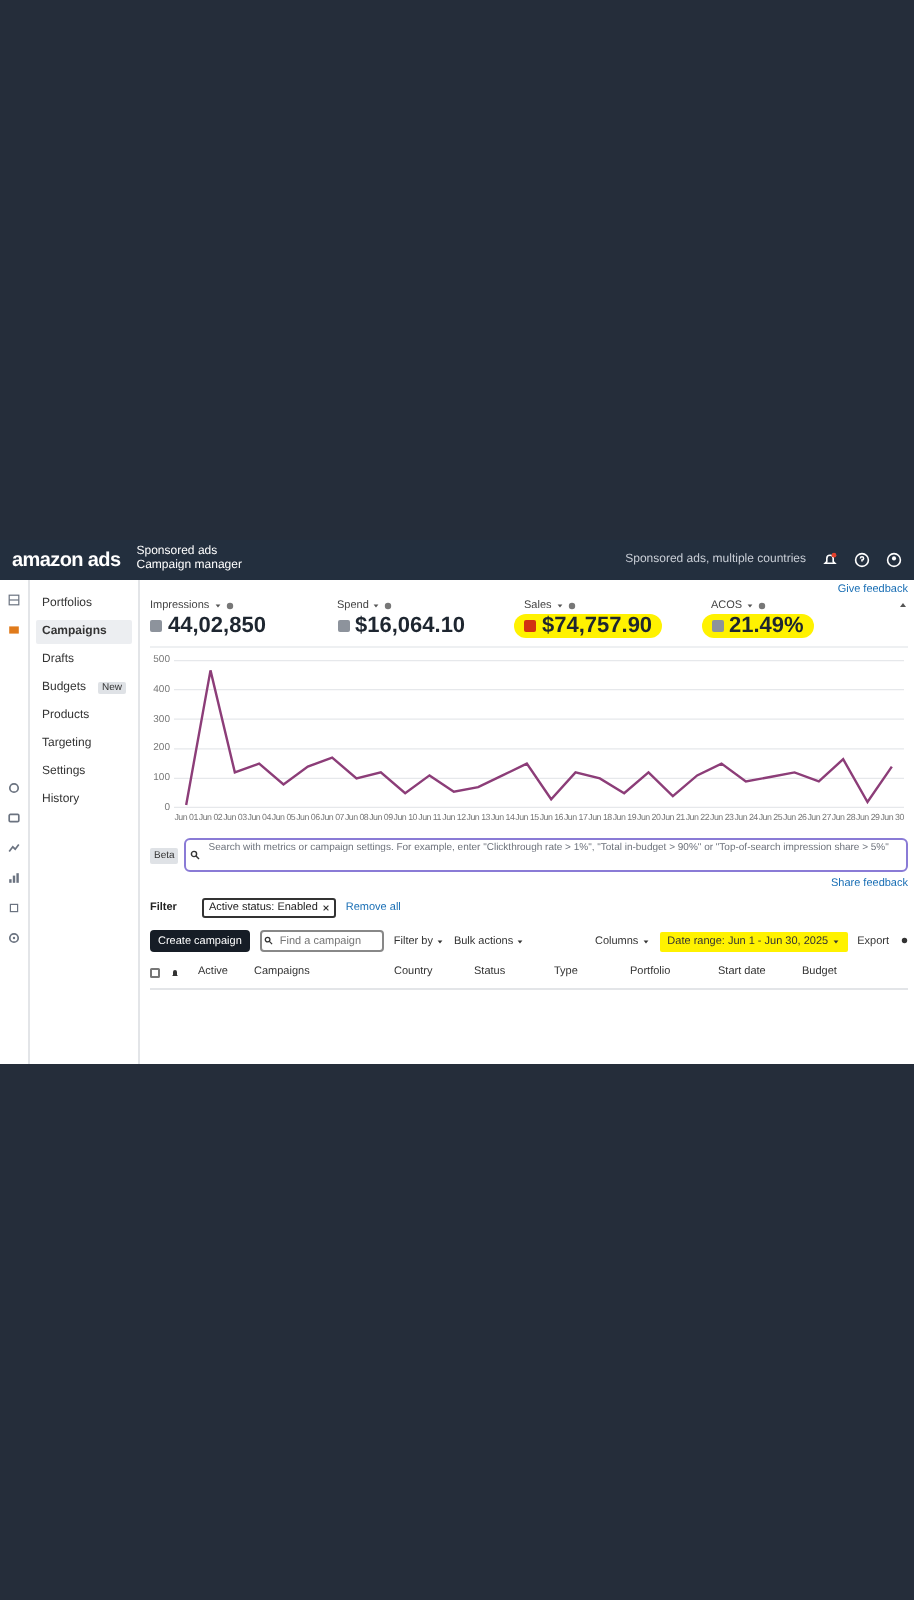 Image resolution: width=914 pixels, height=1600 pixels. What do you see at coordinates (325, 908) in the screenshot?
I see `close-icon` at bounding box center [325, 908].